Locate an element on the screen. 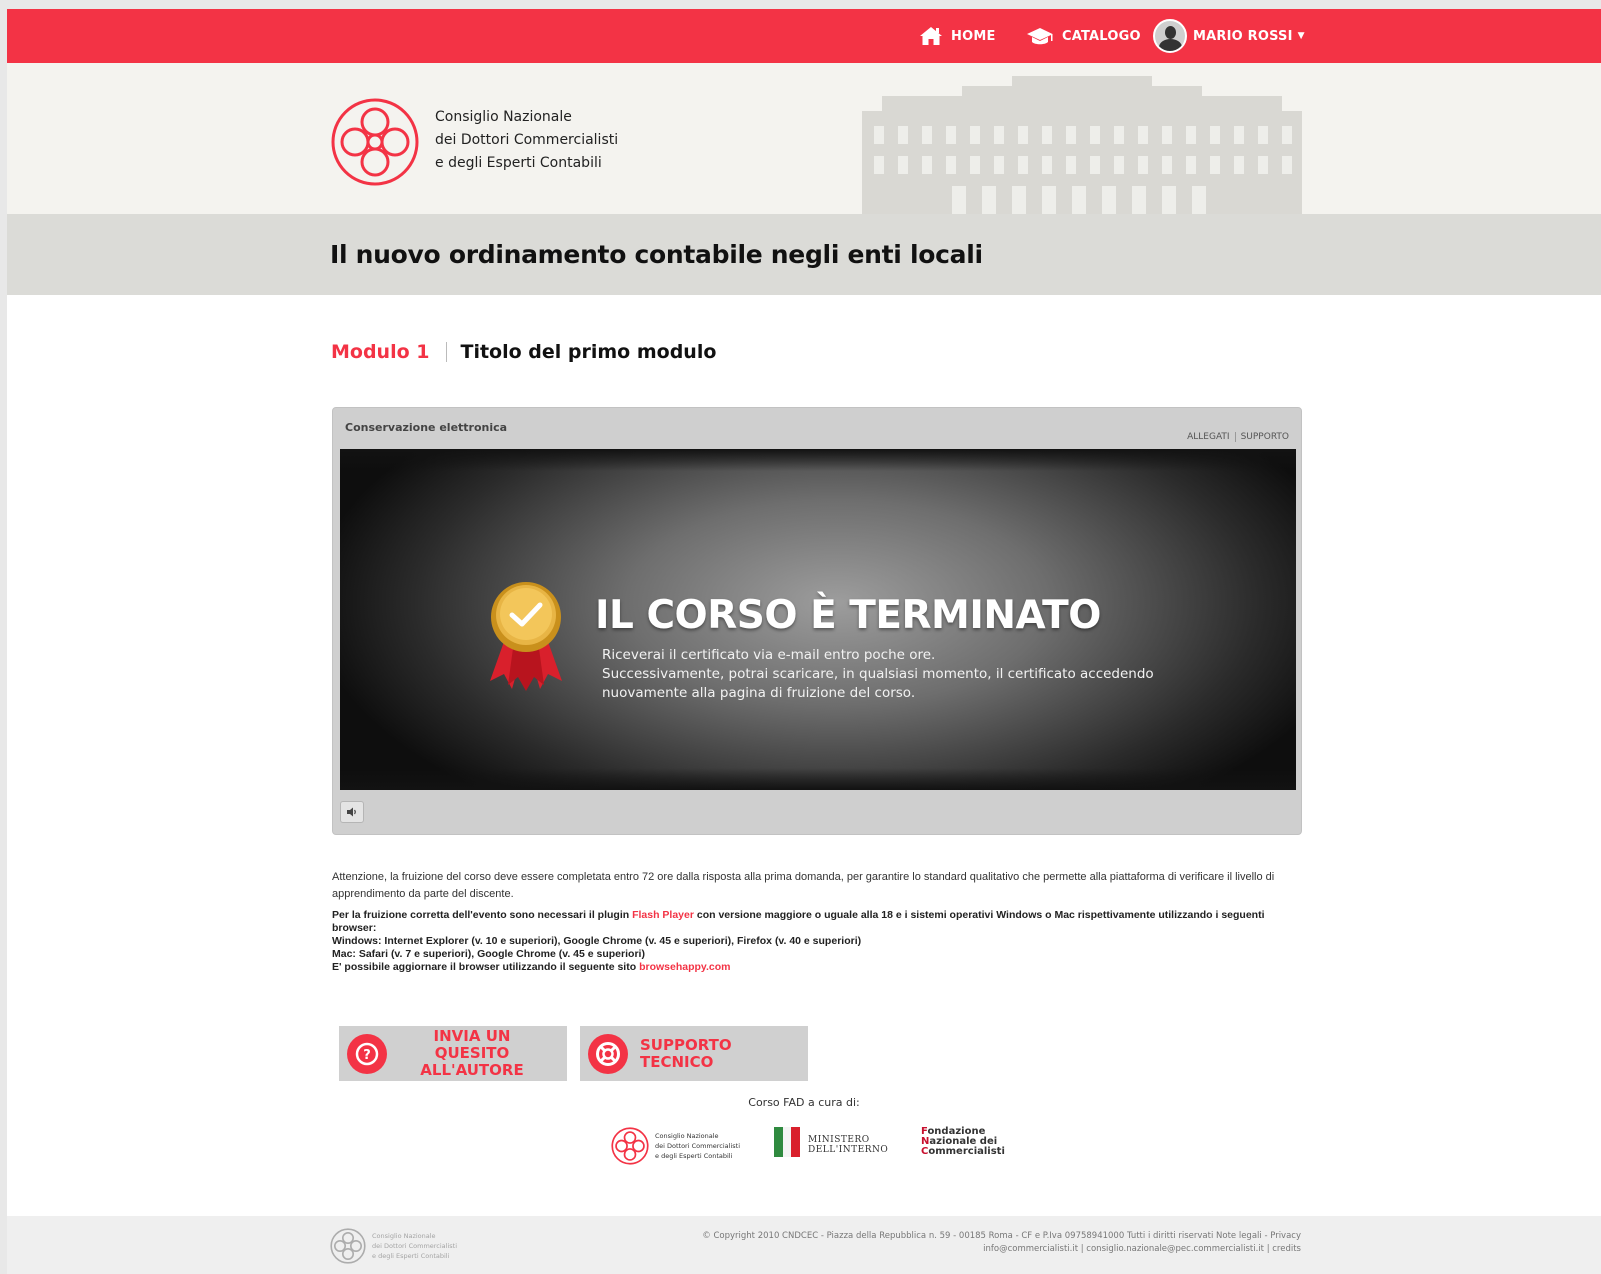 This screenshot has width=1601, height=1274. avatar is located at coordinates (1170, 36).